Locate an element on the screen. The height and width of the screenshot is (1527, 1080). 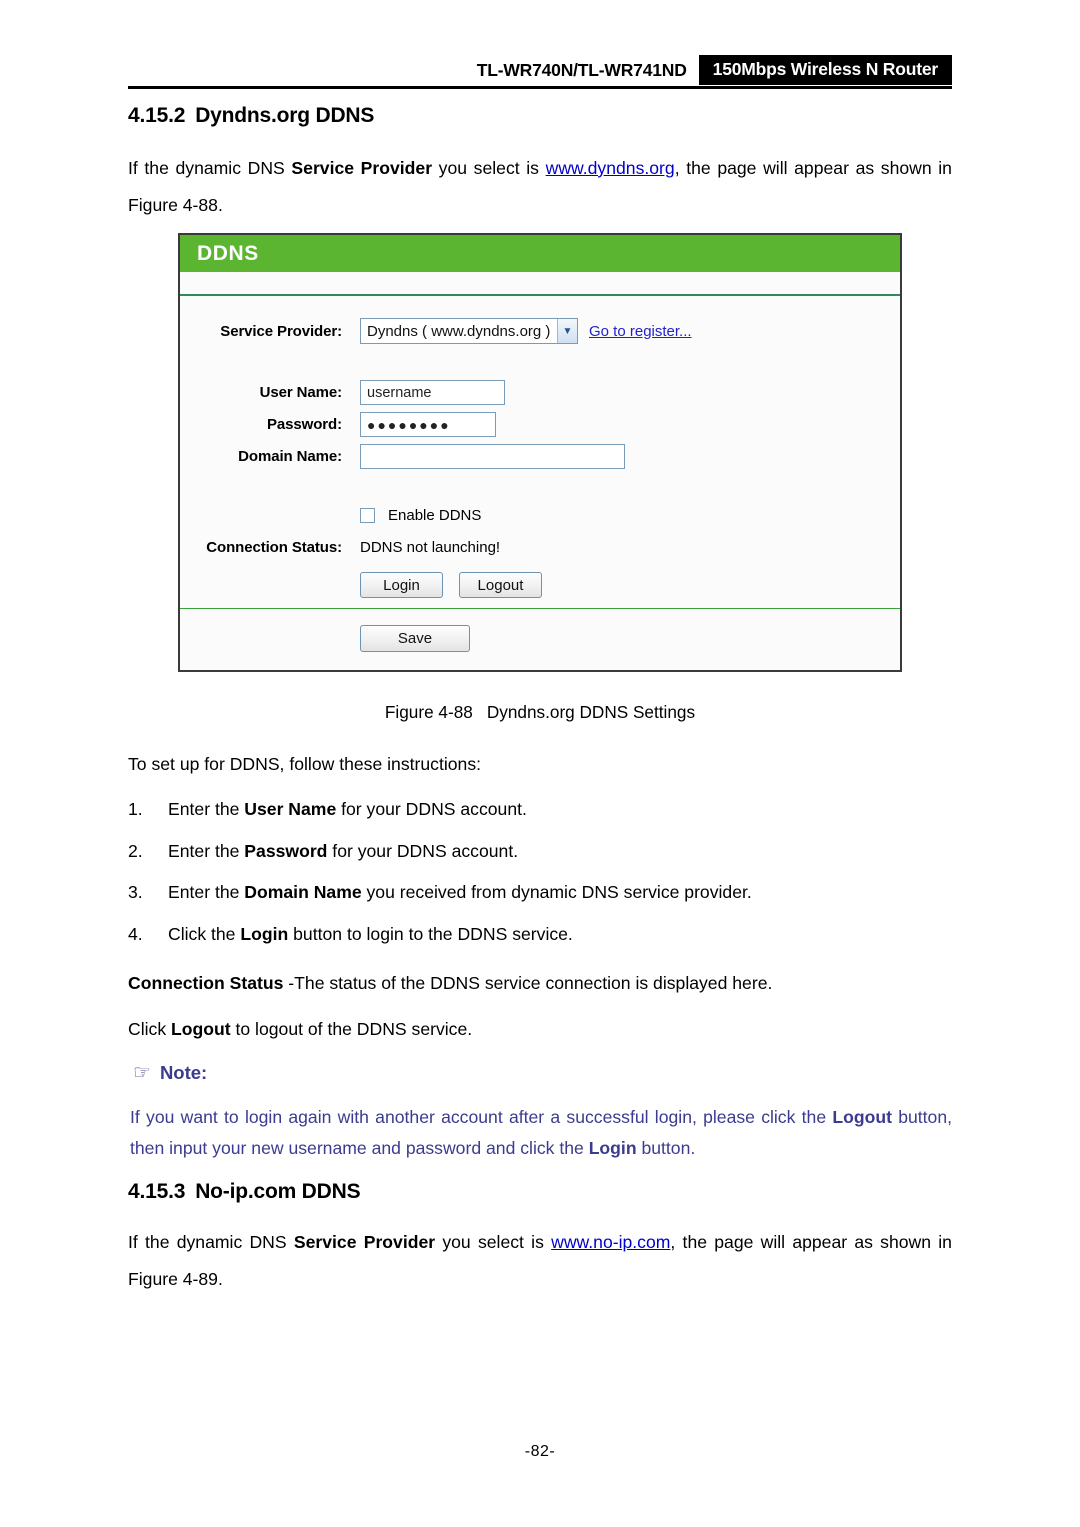
enable-ddns-label: Enable DDNS is located at coordinates (435, 515).